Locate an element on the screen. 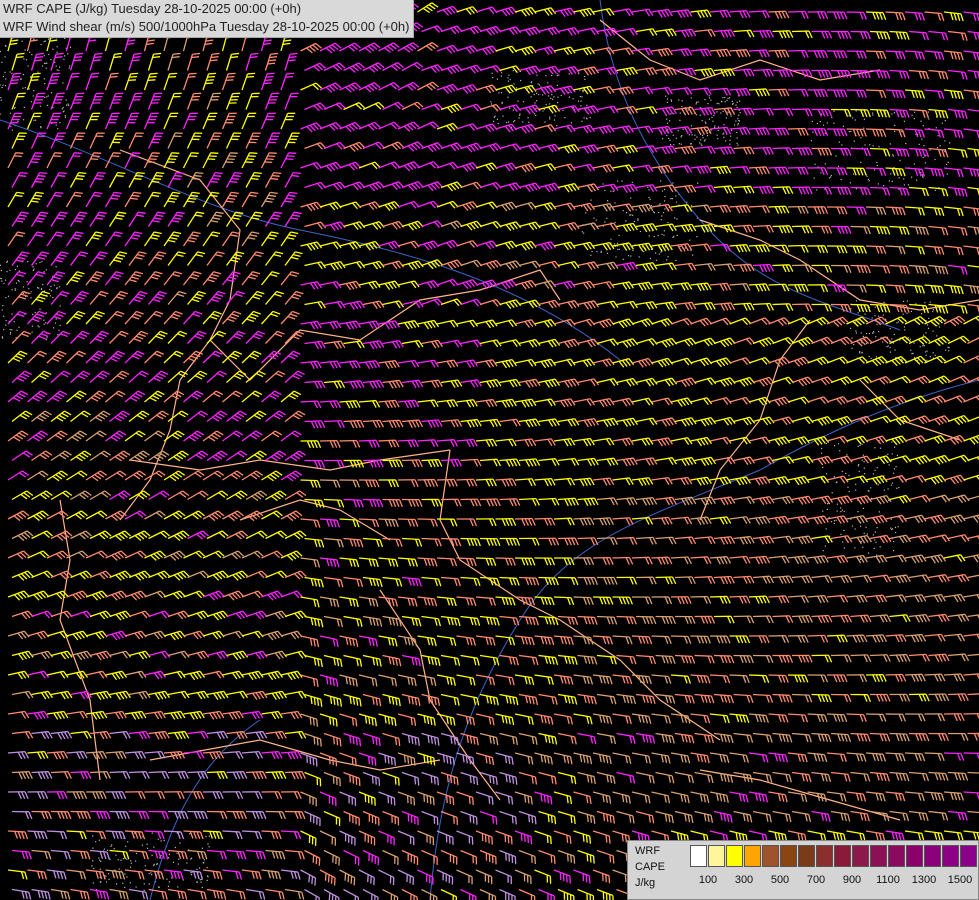 This screenshot has height=900, width=979. river-line is located at coordinates (205, 809).